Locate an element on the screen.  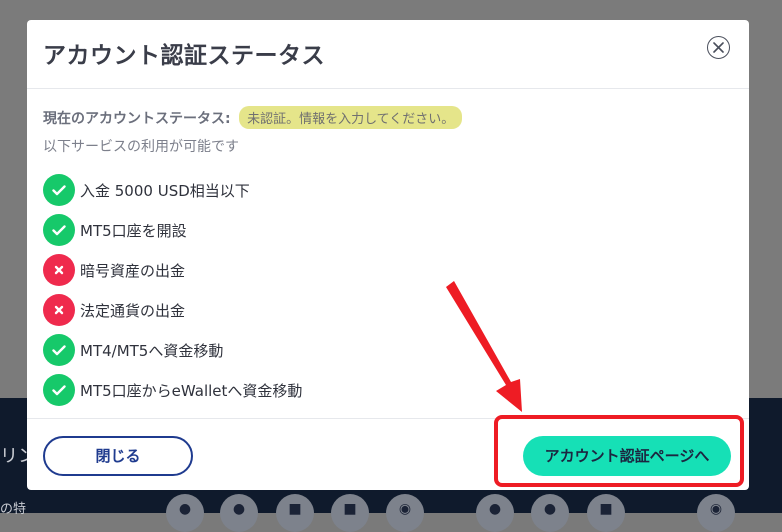
verification-page-button: アカウント認証ページへ is located at coordinates (627, 456).